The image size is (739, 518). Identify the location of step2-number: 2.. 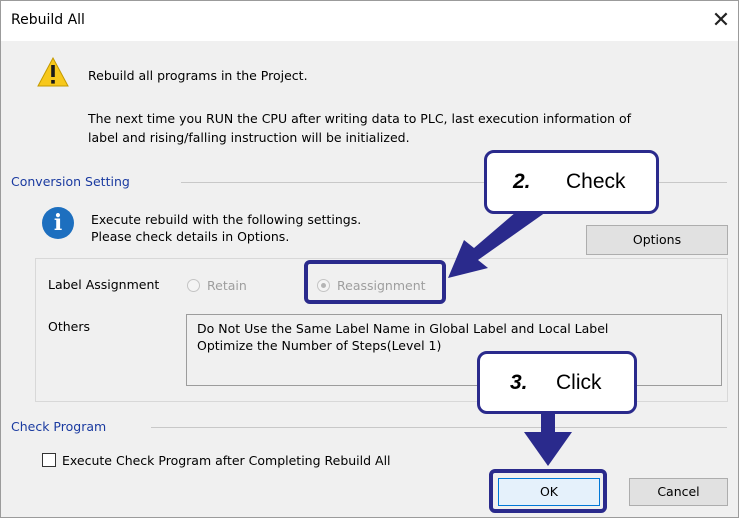
(522, 181).